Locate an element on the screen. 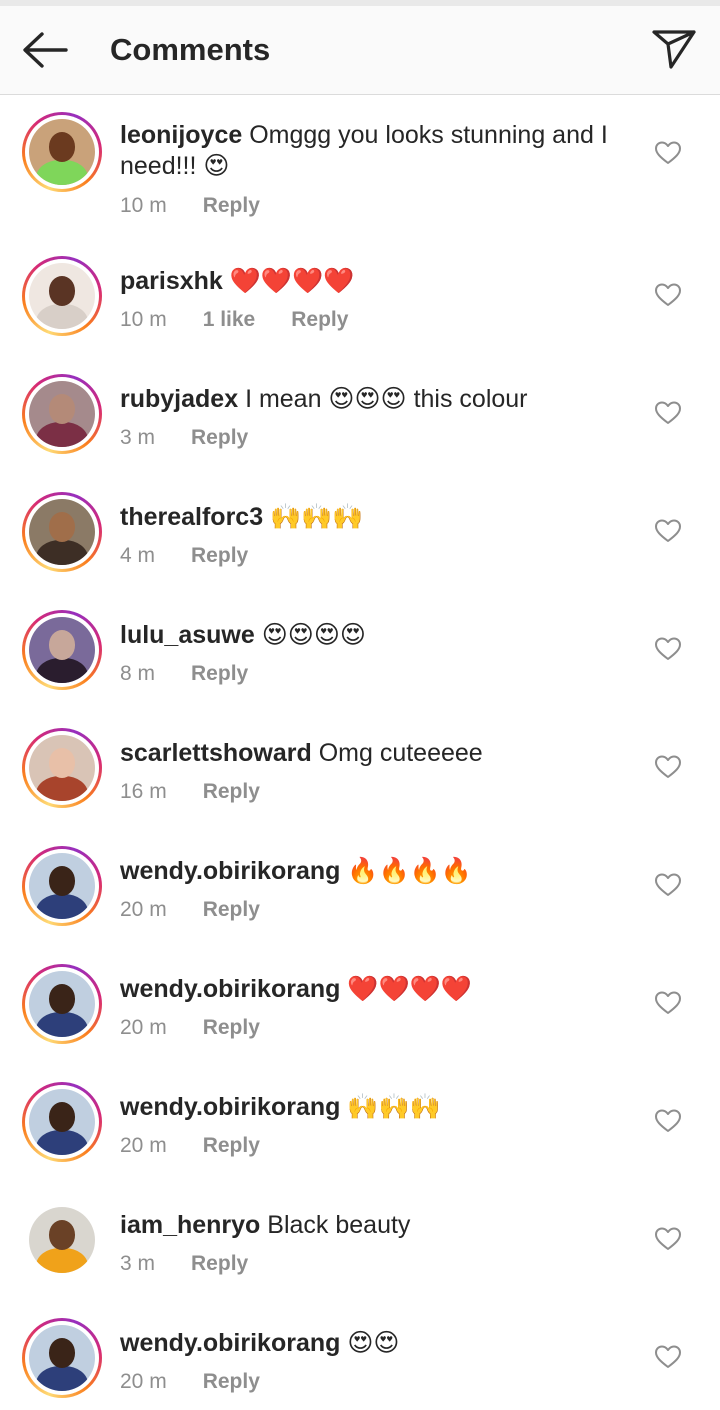  comment-username: scarlettshoward is located at coordinates (216, 753).